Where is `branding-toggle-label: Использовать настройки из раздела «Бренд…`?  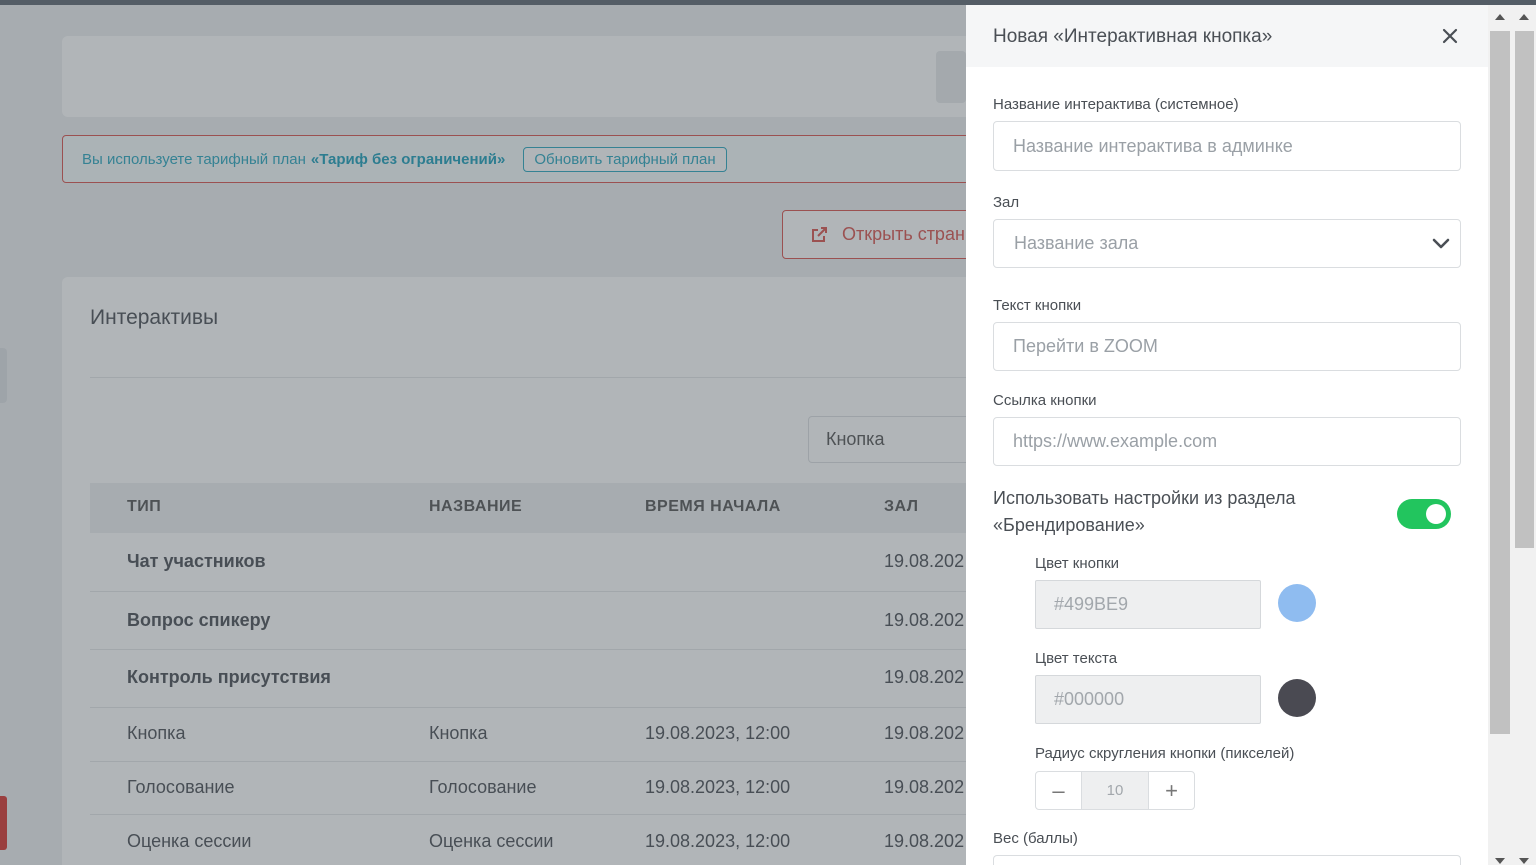
branding-toggle-label: Использовать настройки из раздела «Бренд… is located at coordinates (1144, 511).